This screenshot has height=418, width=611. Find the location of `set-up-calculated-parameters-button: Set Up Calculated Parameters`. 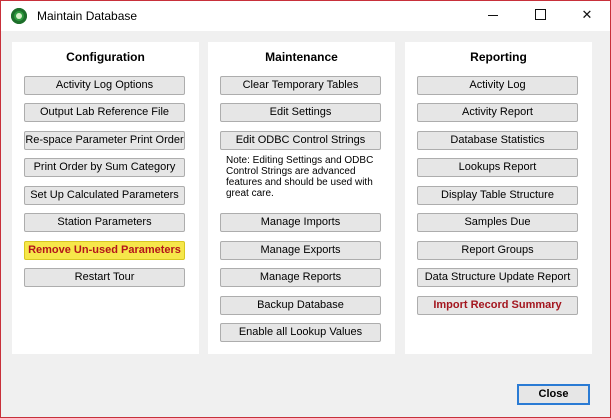

set-up-calculated-parameters-button: Set Up Calculated Parameters is located at coordinates (104, 195).